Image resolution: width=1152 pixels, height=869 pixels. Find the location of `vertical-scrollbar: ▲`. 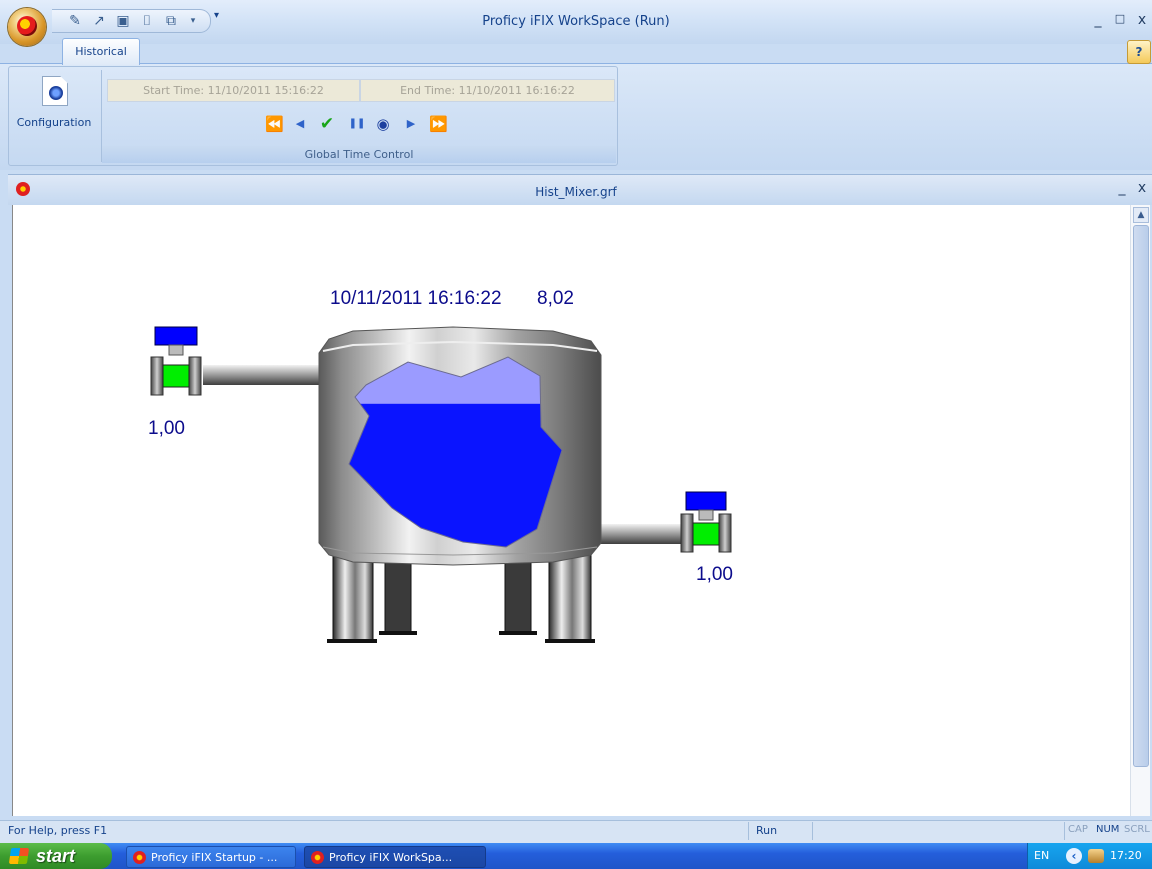

vertical-scrollbar: ▲ is located at coordinates (1140, 510).